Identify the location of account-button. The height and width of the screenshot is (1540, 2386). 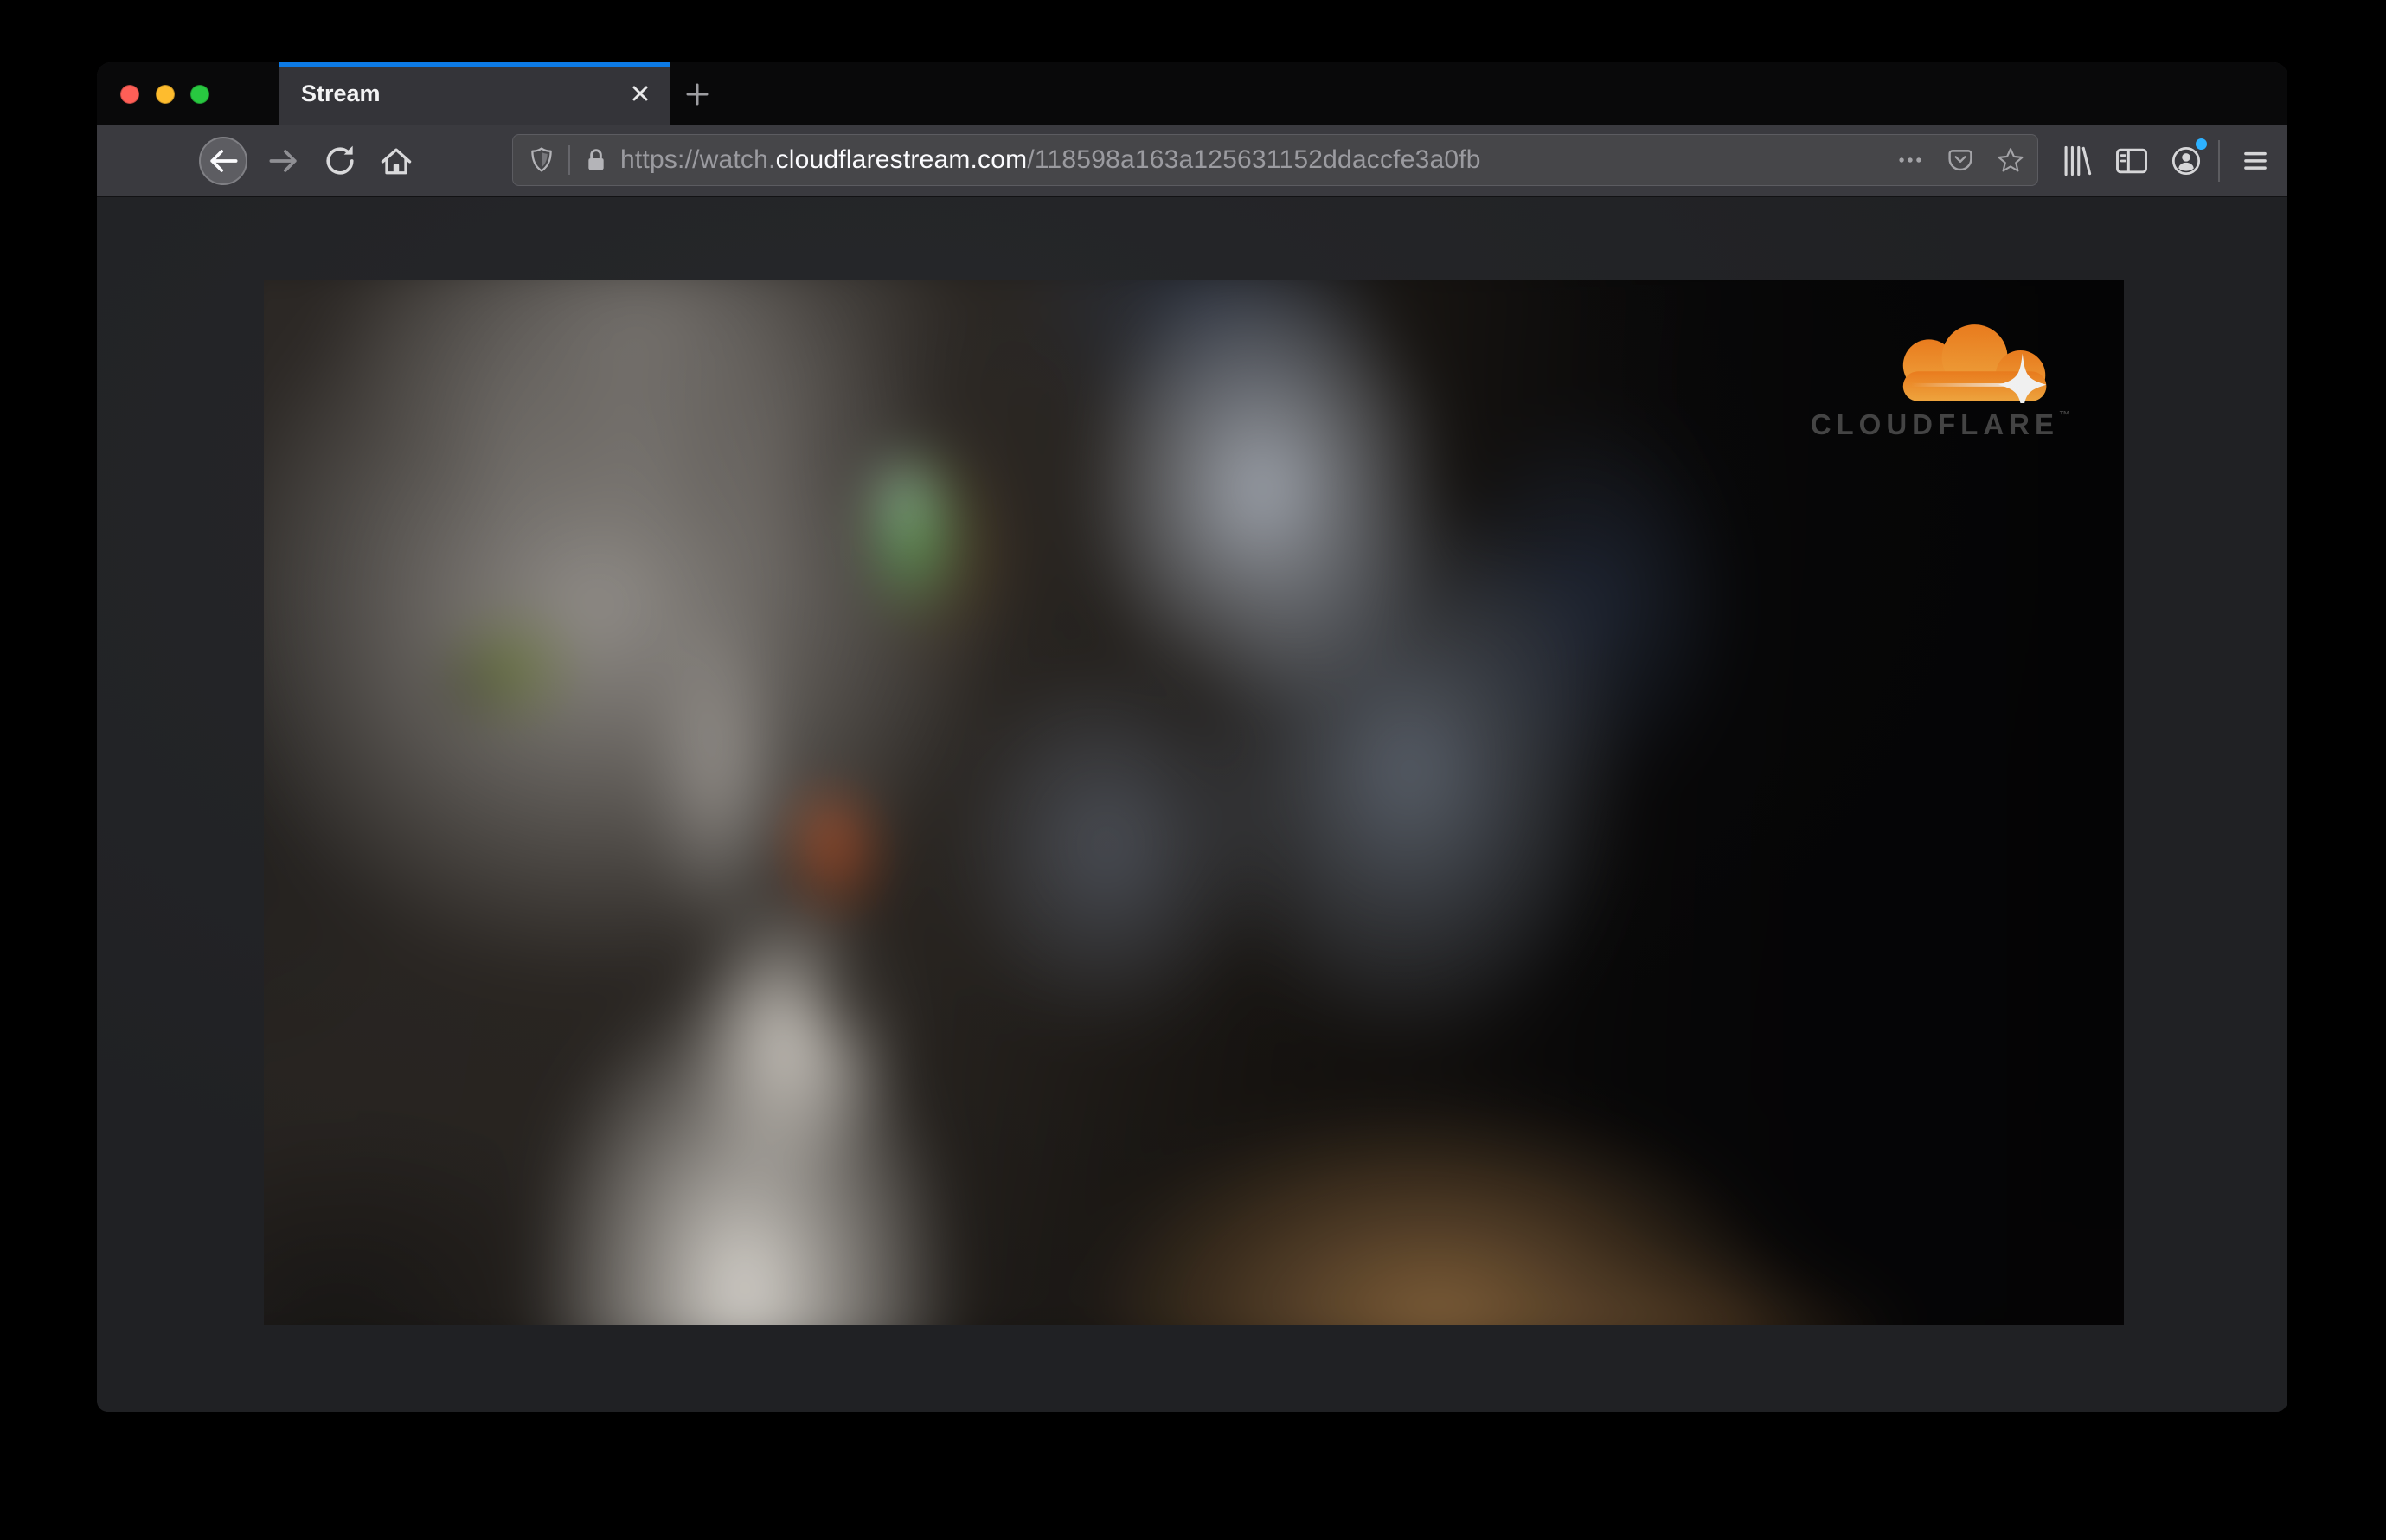
(2186, 161).